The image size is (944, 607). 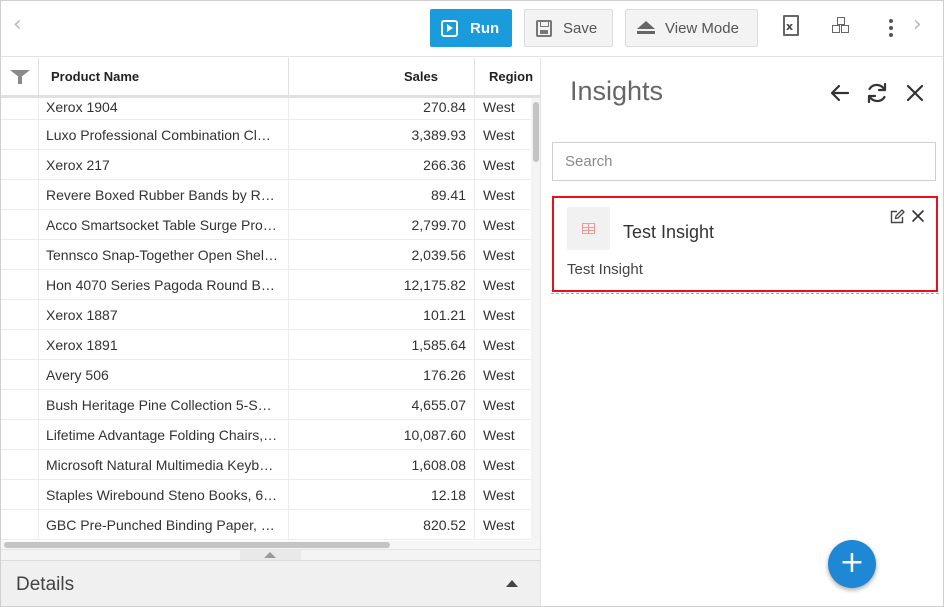 What do you see at coordinates (691, 28) in the screenshot?
I see `view-mode-button: View Mode` at bounding box center [691, 28].